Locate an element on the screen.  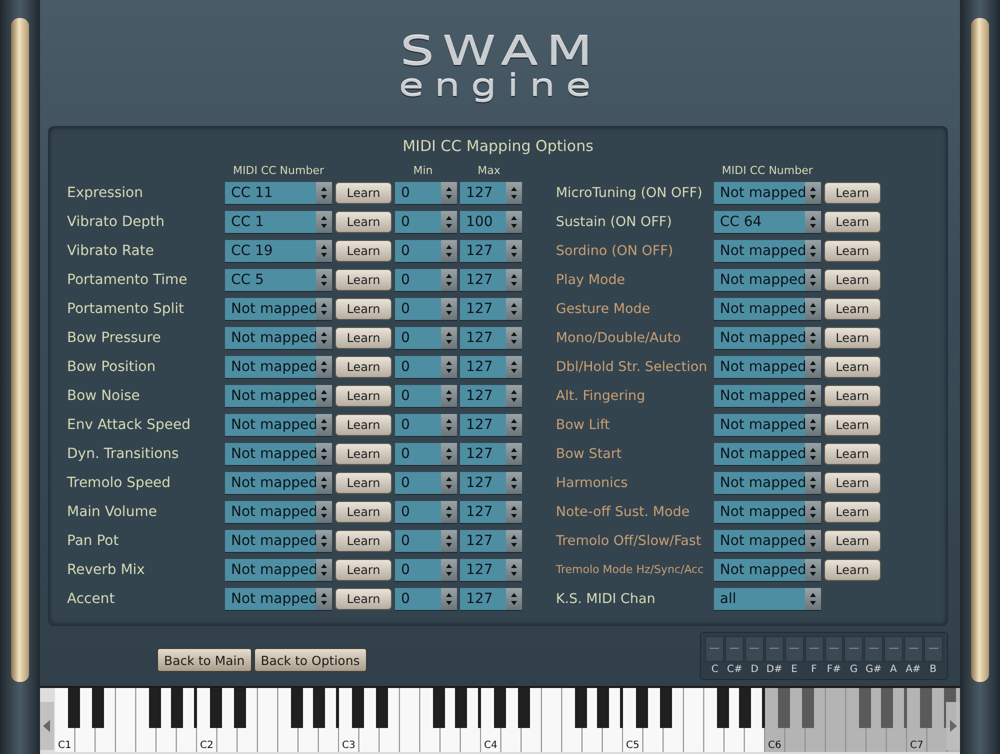
cc-select: CC 1 is located at coordinates (278, 221).